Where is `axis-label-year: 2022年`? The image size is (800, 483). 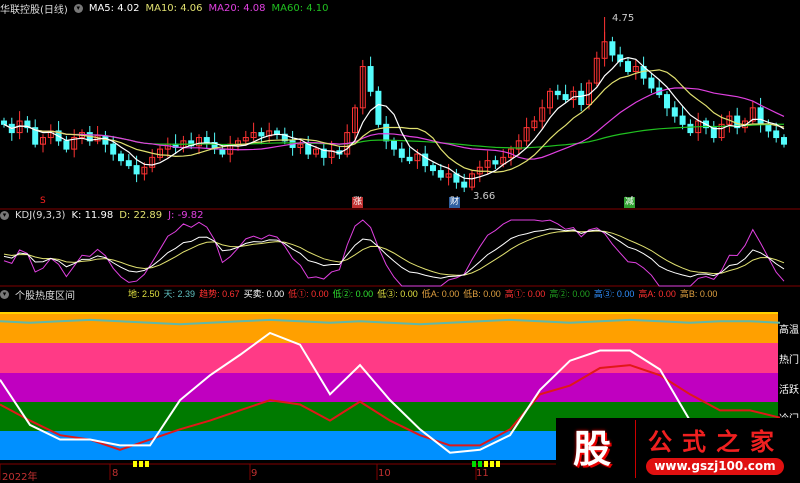 axis-label-year: 2022年 is located at coordinates (20, 477).